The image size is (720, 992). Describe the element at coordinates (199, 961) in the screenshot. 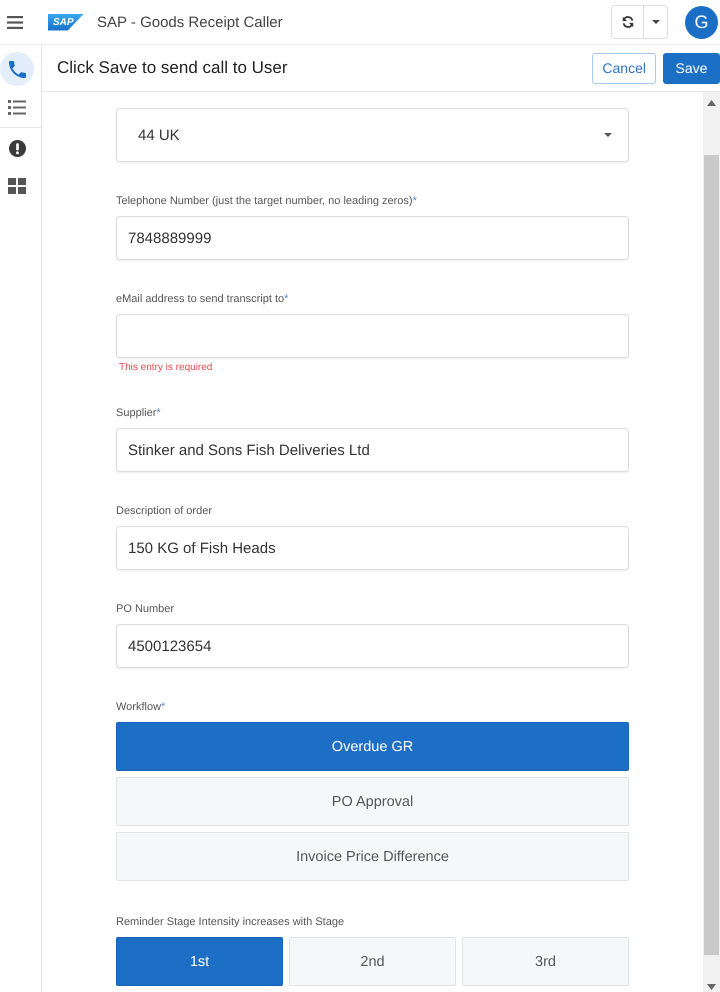

I see `option-button: 1st` at that location.